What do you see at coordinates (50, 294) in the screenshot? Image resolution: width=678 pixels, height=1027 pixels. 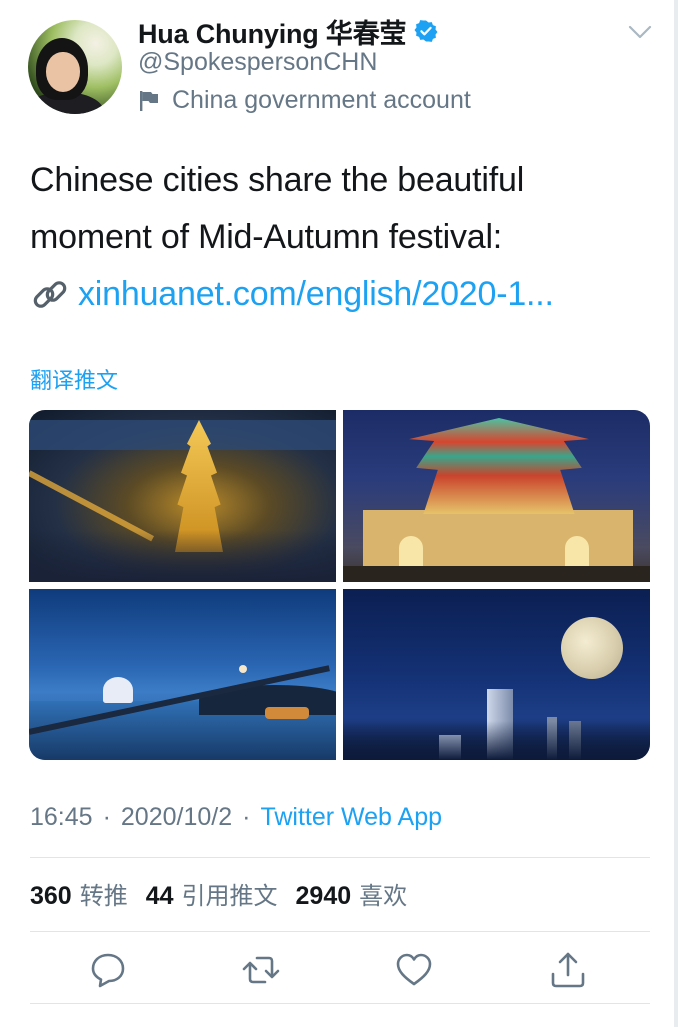 I see `link-icon` at bounding box center [50, 294].